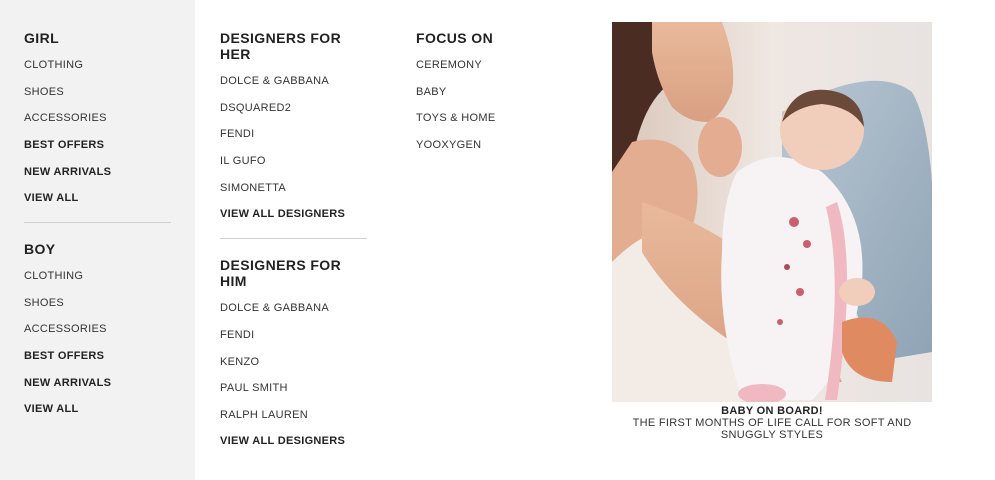  Describe the element at coordinates (44, 92) in the screenshot. I see `girl-shoes-link: SHOES` at that location.